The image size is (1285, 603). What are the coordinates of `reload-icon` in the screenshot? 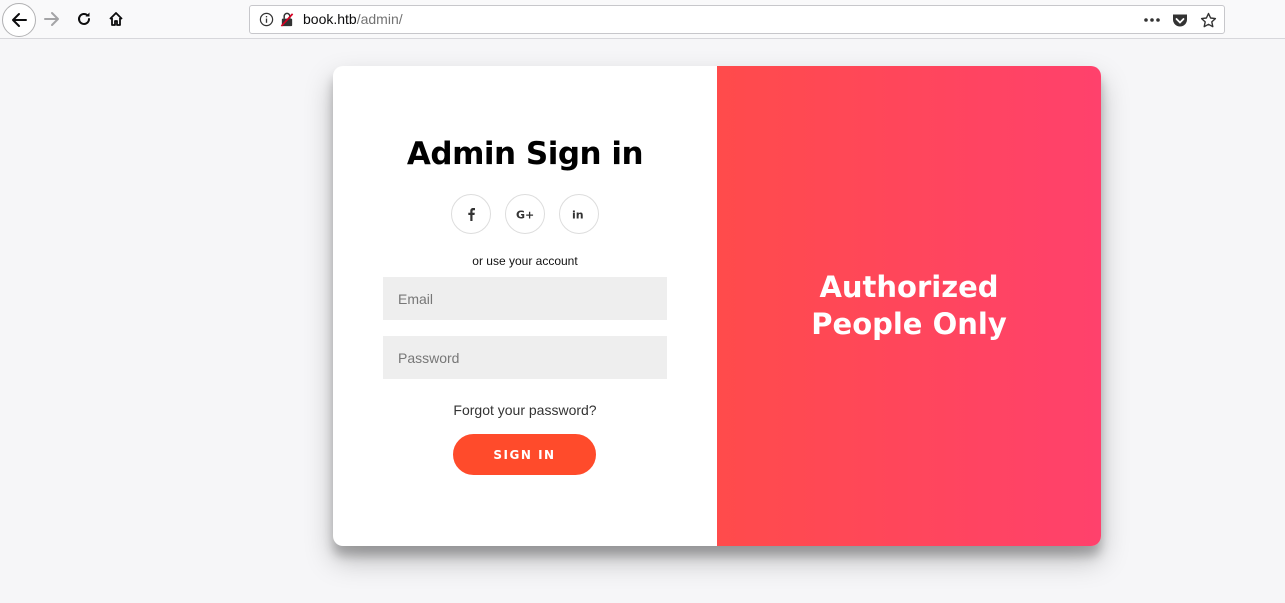 It's located at (84, 18).